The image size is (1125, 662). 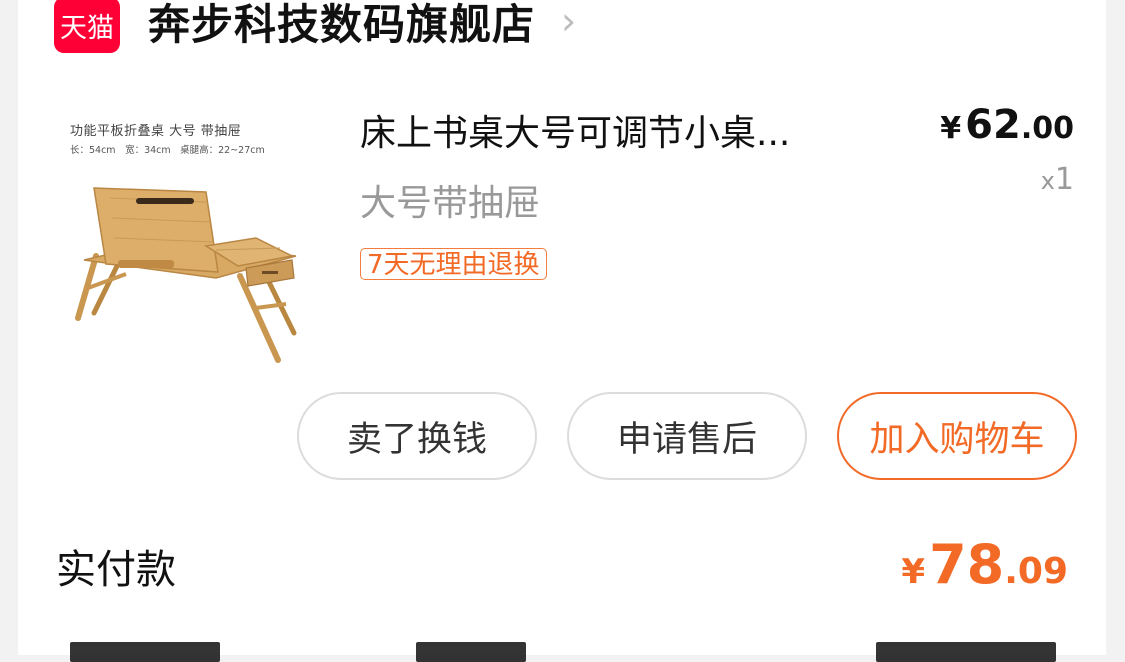 What do you see at coordinates (156, 131) in the screenshot?
I see `product-image-caption-title: 功能平板折叠桌 大号 带抽屉` at bounding box center [156, 131].